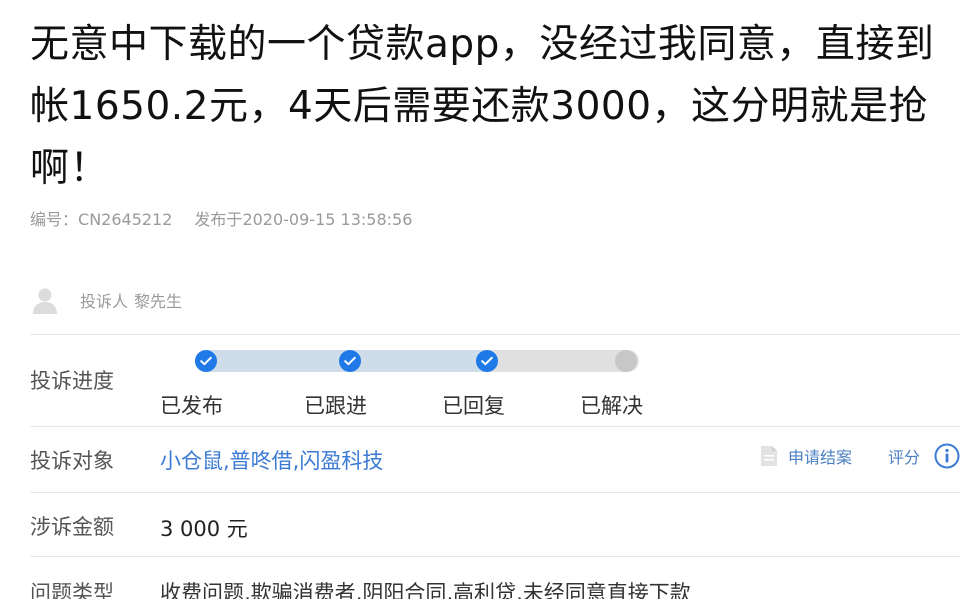  What do you see at coordinates (327, 219) in the screenshot?
I see `published-time: 2020-09-15 13:58:56` at bounding box center [327, 219].